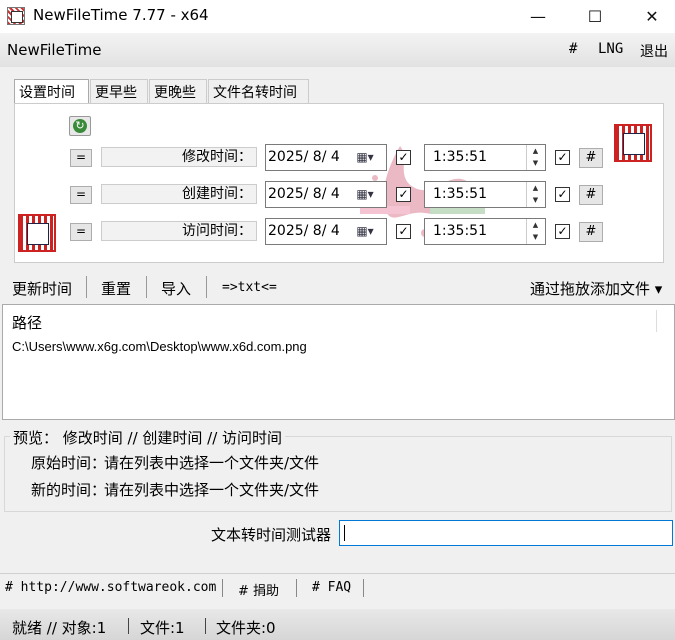 The image size is (675, 640). I want to click on column-divider, so click(656, 321).